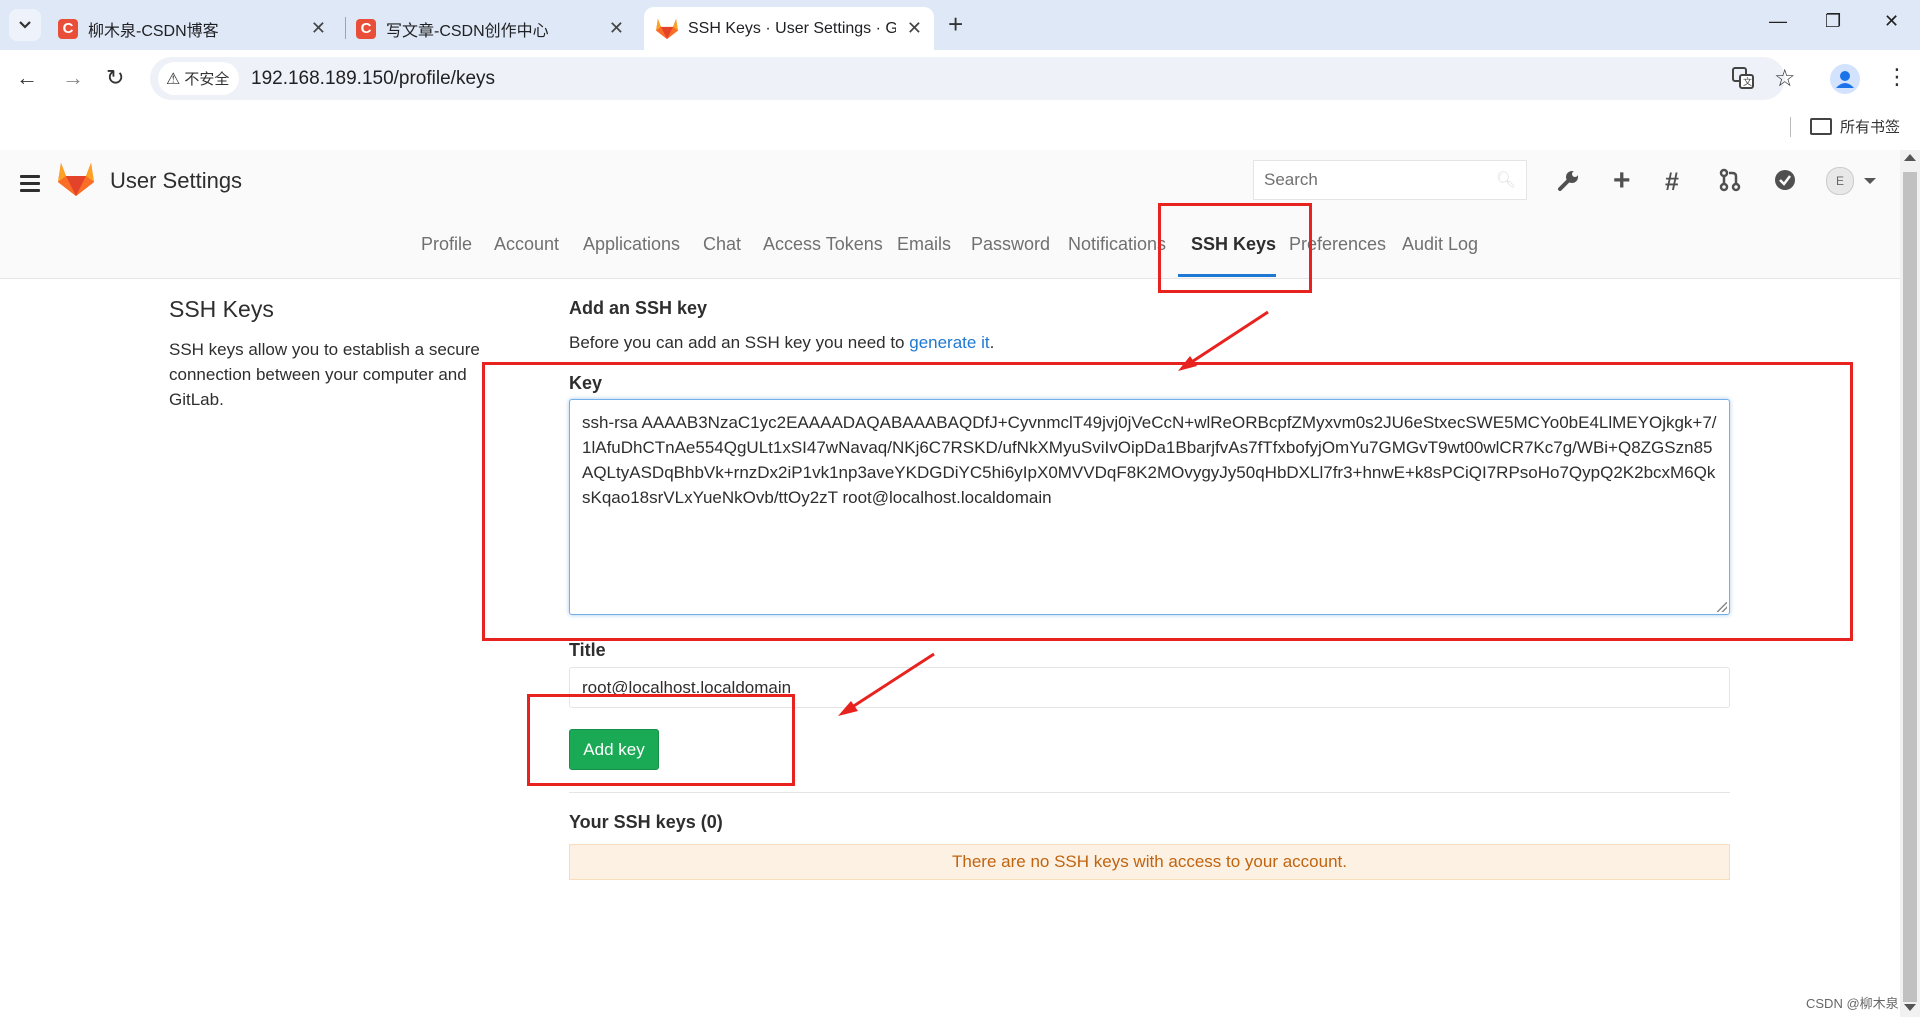 The width and height of the screenshot is (1920, 1017). What do you see at coordinates (1785, 78) in the screenshot?
I see `star-icon: ☆` at bounding box center [1785, 78].